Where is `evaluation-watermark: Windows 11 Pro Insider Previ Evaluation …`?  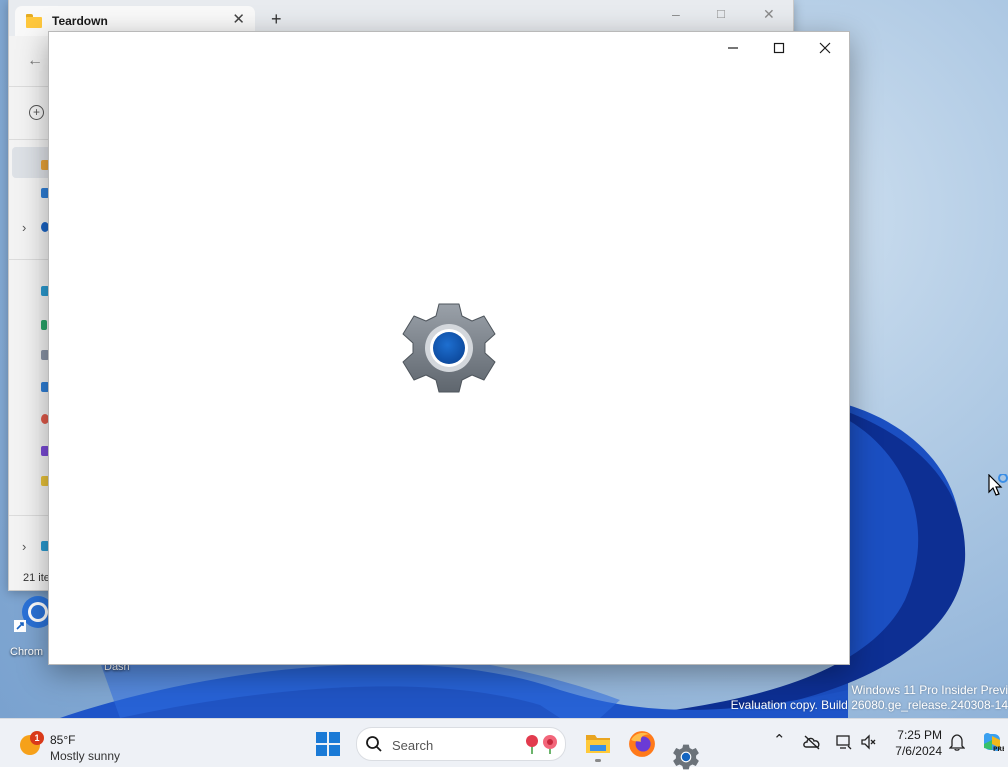
evaluation-watermark: Windows 11 Pro Insider Previ Evaluation … is located at coordinates (869, 698).